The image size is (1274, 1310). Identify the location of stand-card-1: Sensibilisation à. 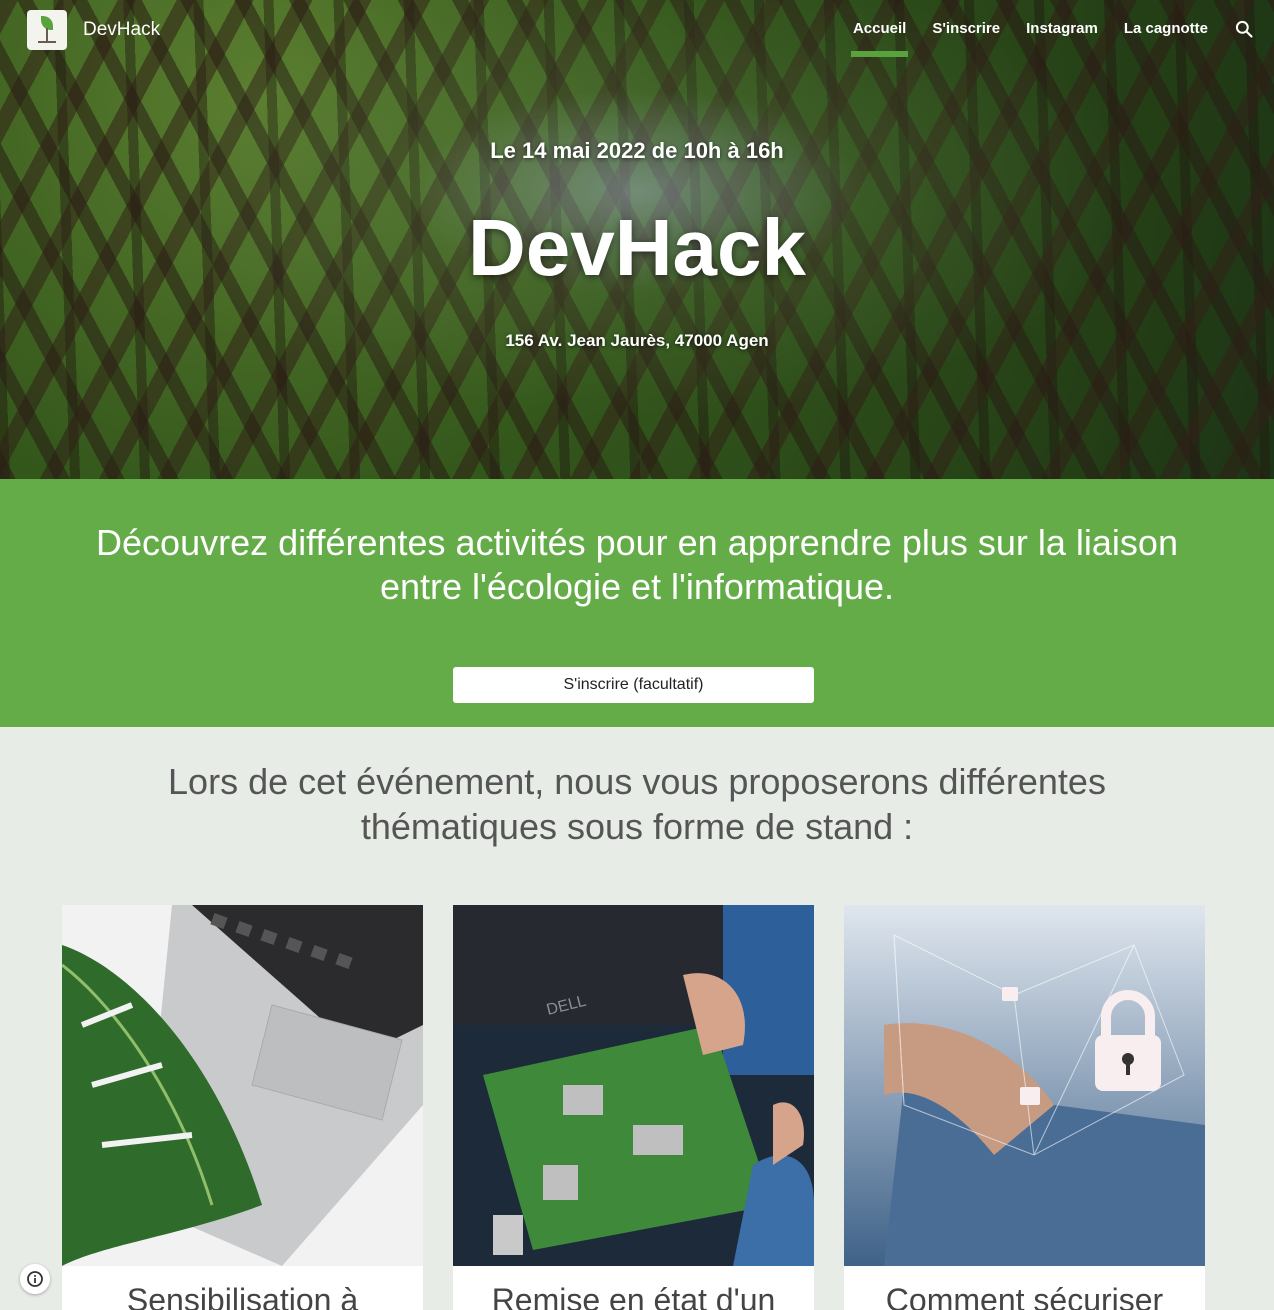
(242, 1107).